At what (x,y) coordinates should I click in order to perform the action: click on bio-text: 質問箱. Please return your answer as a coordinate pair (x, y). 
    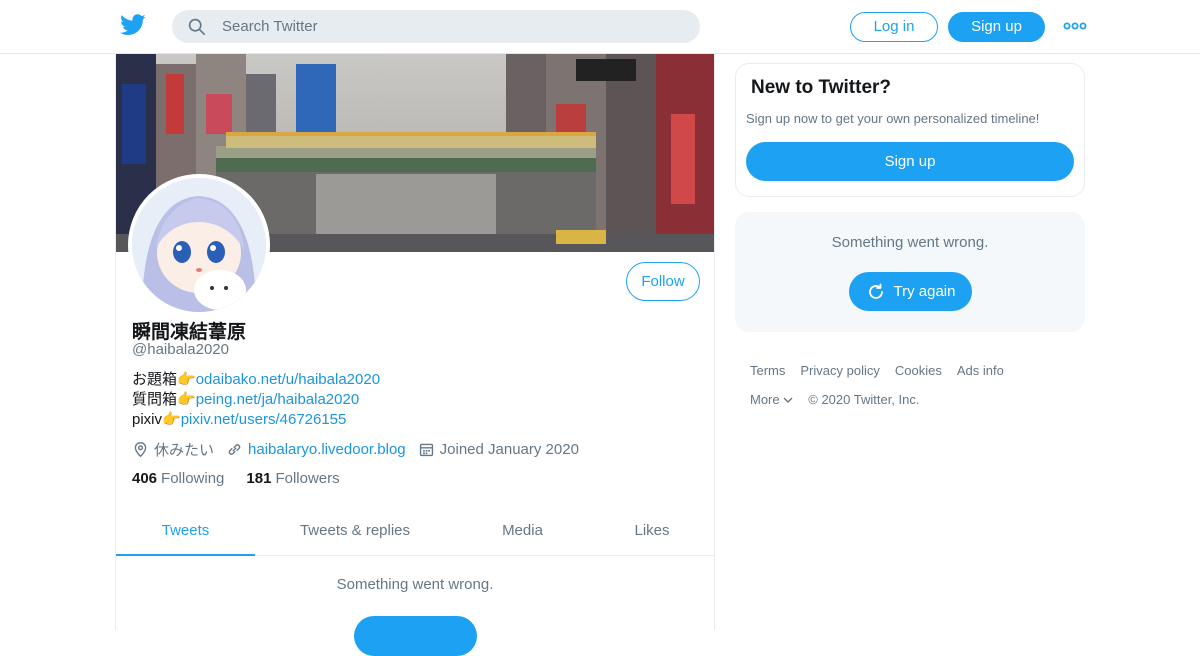
    Looking at the image, I should click on (155, 399).